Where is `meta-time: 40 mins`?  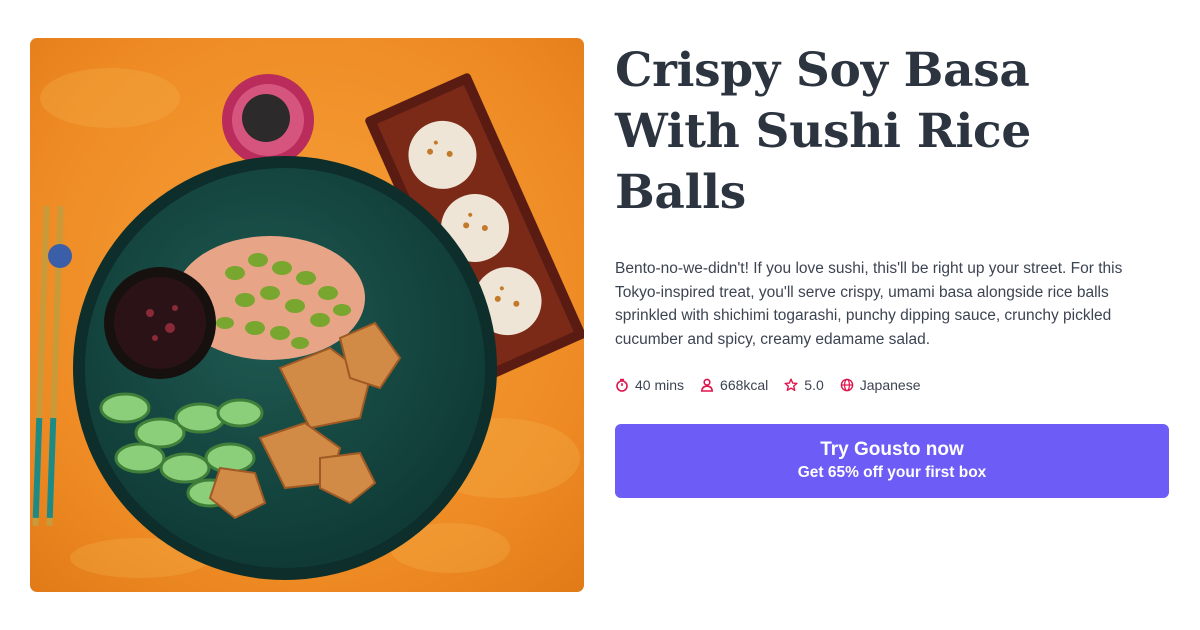 meta-time: 40 mins is located at coordinates (649, 385).